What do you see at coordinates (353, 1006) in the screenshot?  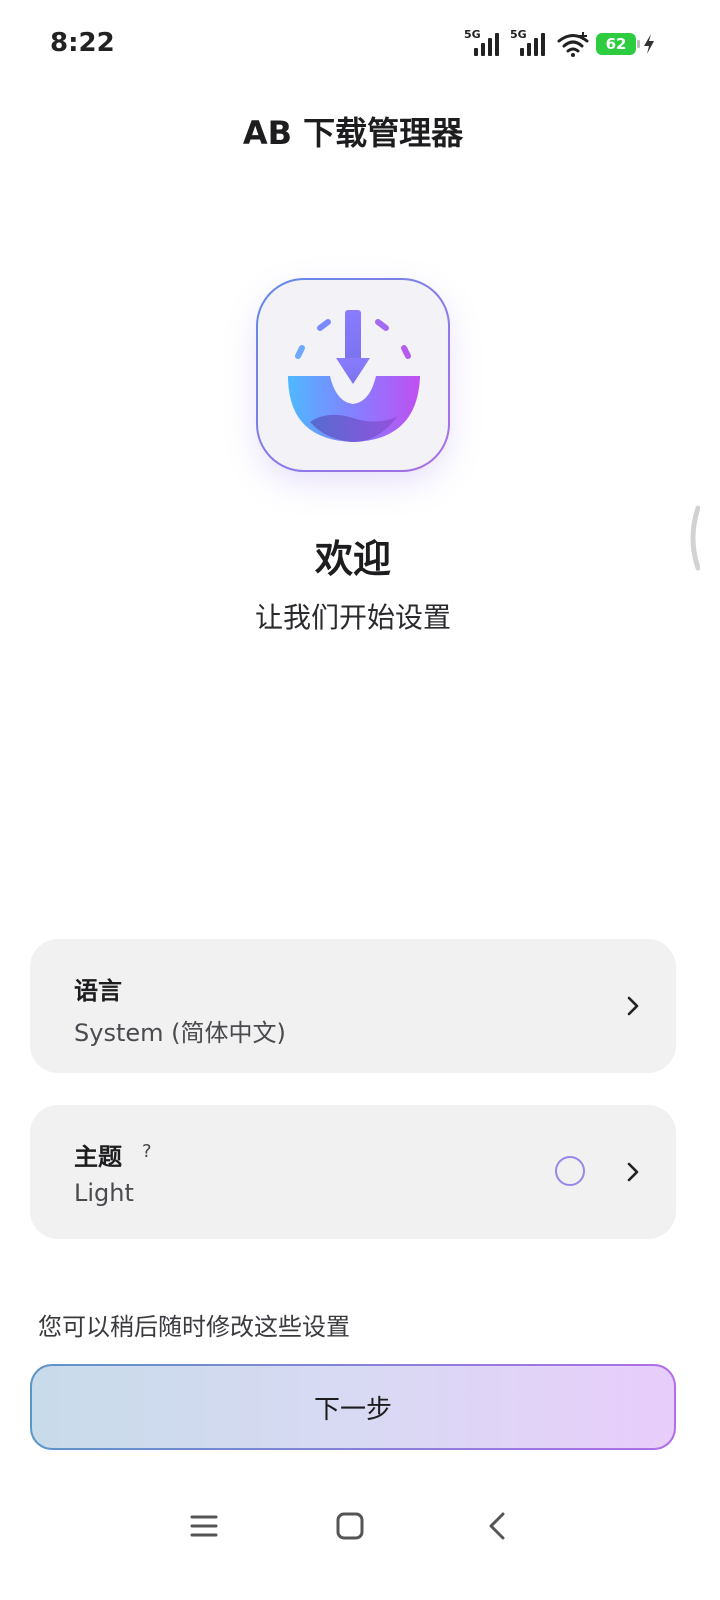 I see `language-setting-card: 语言 System (简体中文)` at bounding box center [353, 1006].